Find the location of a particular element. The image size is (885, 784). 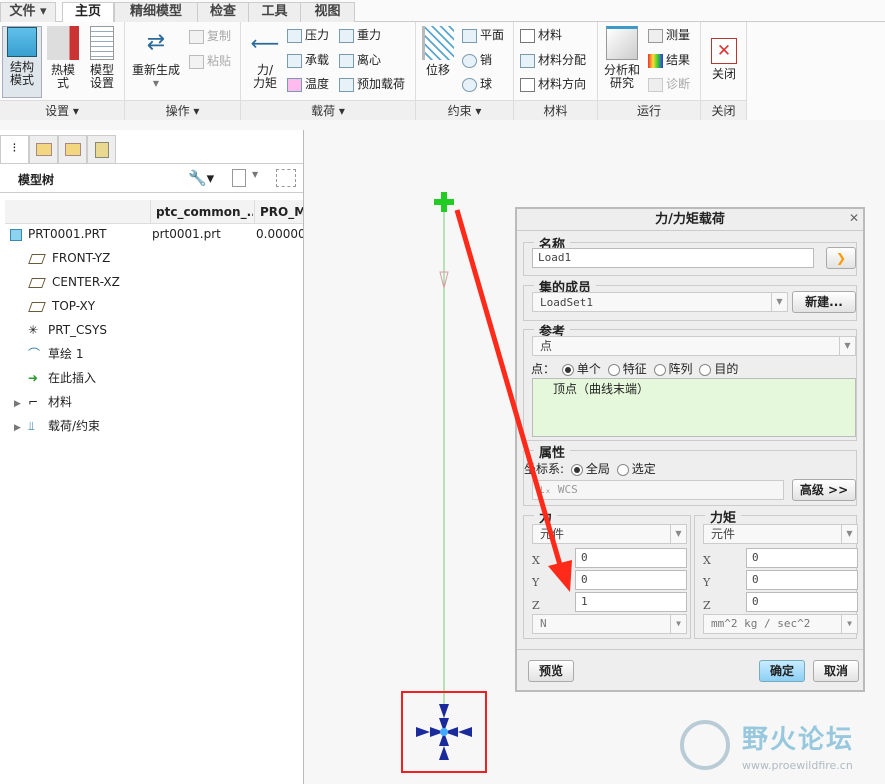

tab-home: 主页 is located at coordinates (88, 12).